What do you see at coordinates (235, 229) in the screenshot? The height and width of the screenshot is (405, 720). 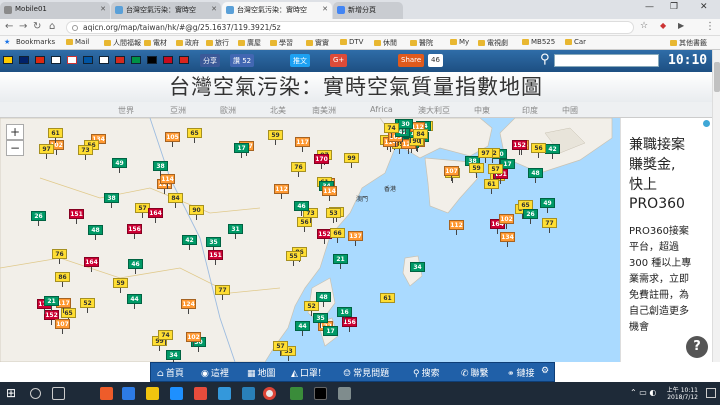 I see `aqi-marker: 31` at bounding box center [235, 229].